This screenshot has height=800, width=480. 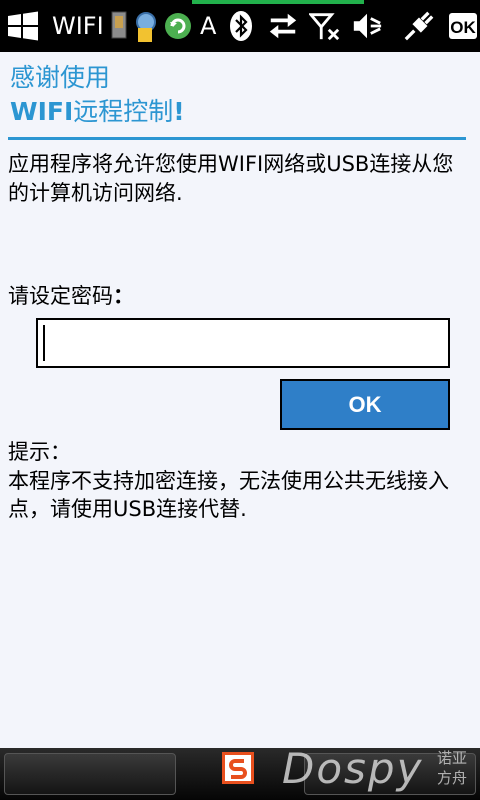 What do you see at coordinates (60, 296) in the screenshot?
I see `password-label-text: 请设定密码` at bounding box center [60, 296].